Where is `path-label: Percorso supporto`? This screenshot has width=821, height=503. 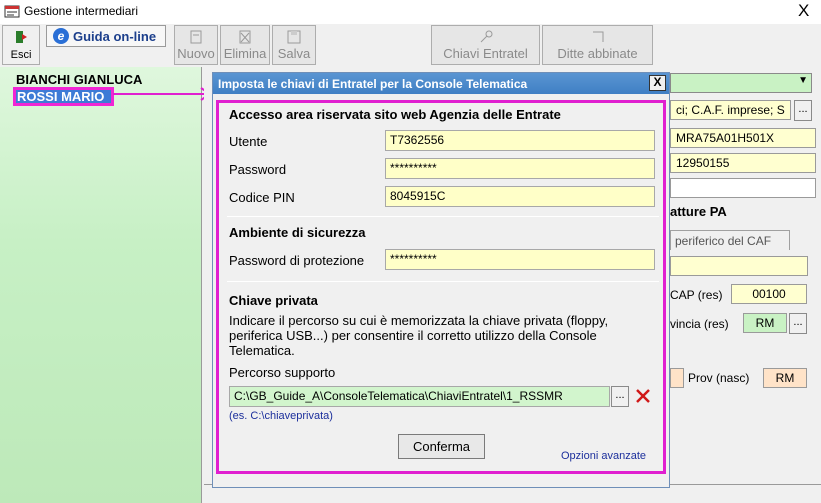 path-label: Percorso supporto is located at coordinates (282, 372).